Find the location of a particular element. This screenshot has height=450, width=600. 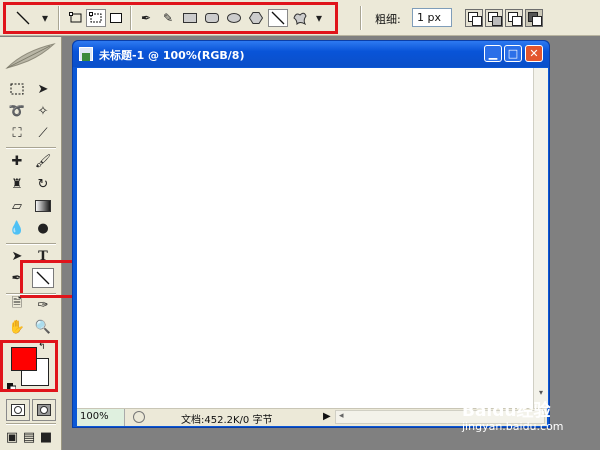

line-icon is located at coordinates (278, 18).